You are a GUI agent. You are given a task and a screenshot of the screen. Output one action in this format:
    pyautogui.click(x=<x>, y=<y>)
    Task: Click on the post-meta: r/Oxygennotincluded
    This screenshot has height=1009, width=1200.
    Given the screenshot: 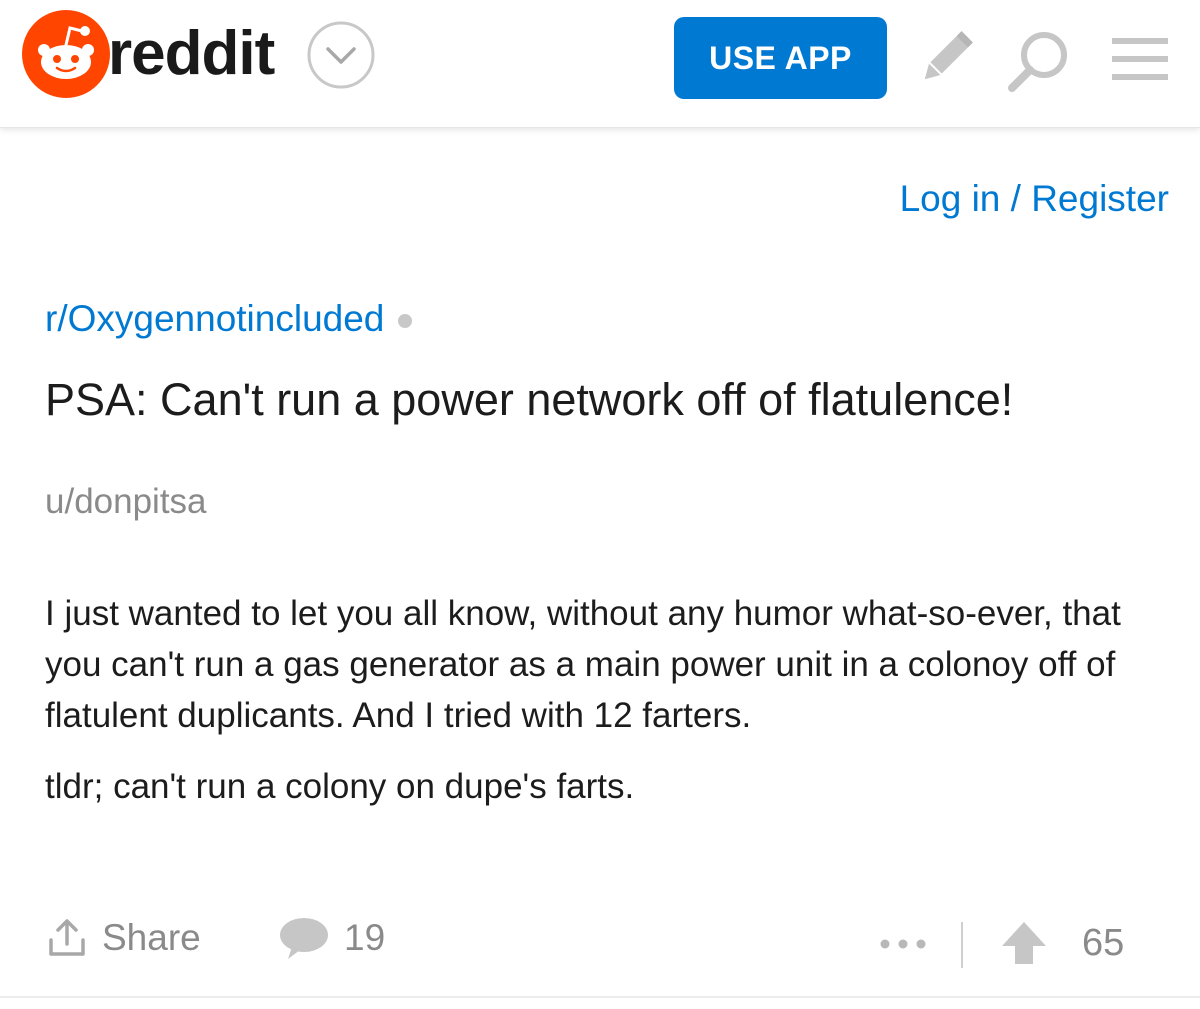 What is the action you would take?
    pyautogui.click(x=229, y=319)
    